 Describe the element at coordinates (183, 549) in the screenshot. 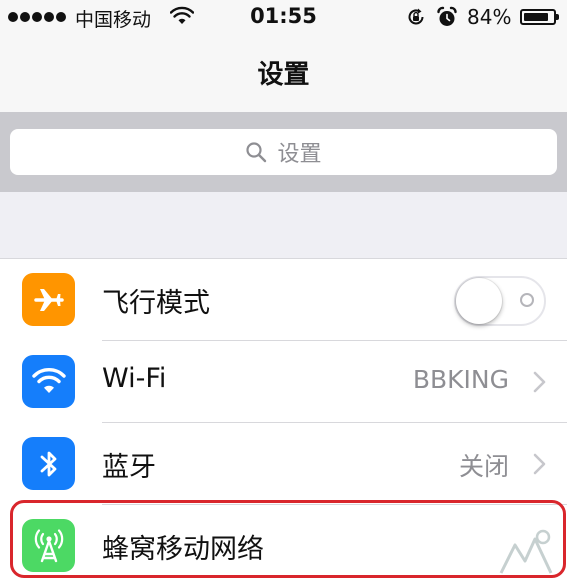

I see `settings-row-label: 蜂窝移动网络` at that location.